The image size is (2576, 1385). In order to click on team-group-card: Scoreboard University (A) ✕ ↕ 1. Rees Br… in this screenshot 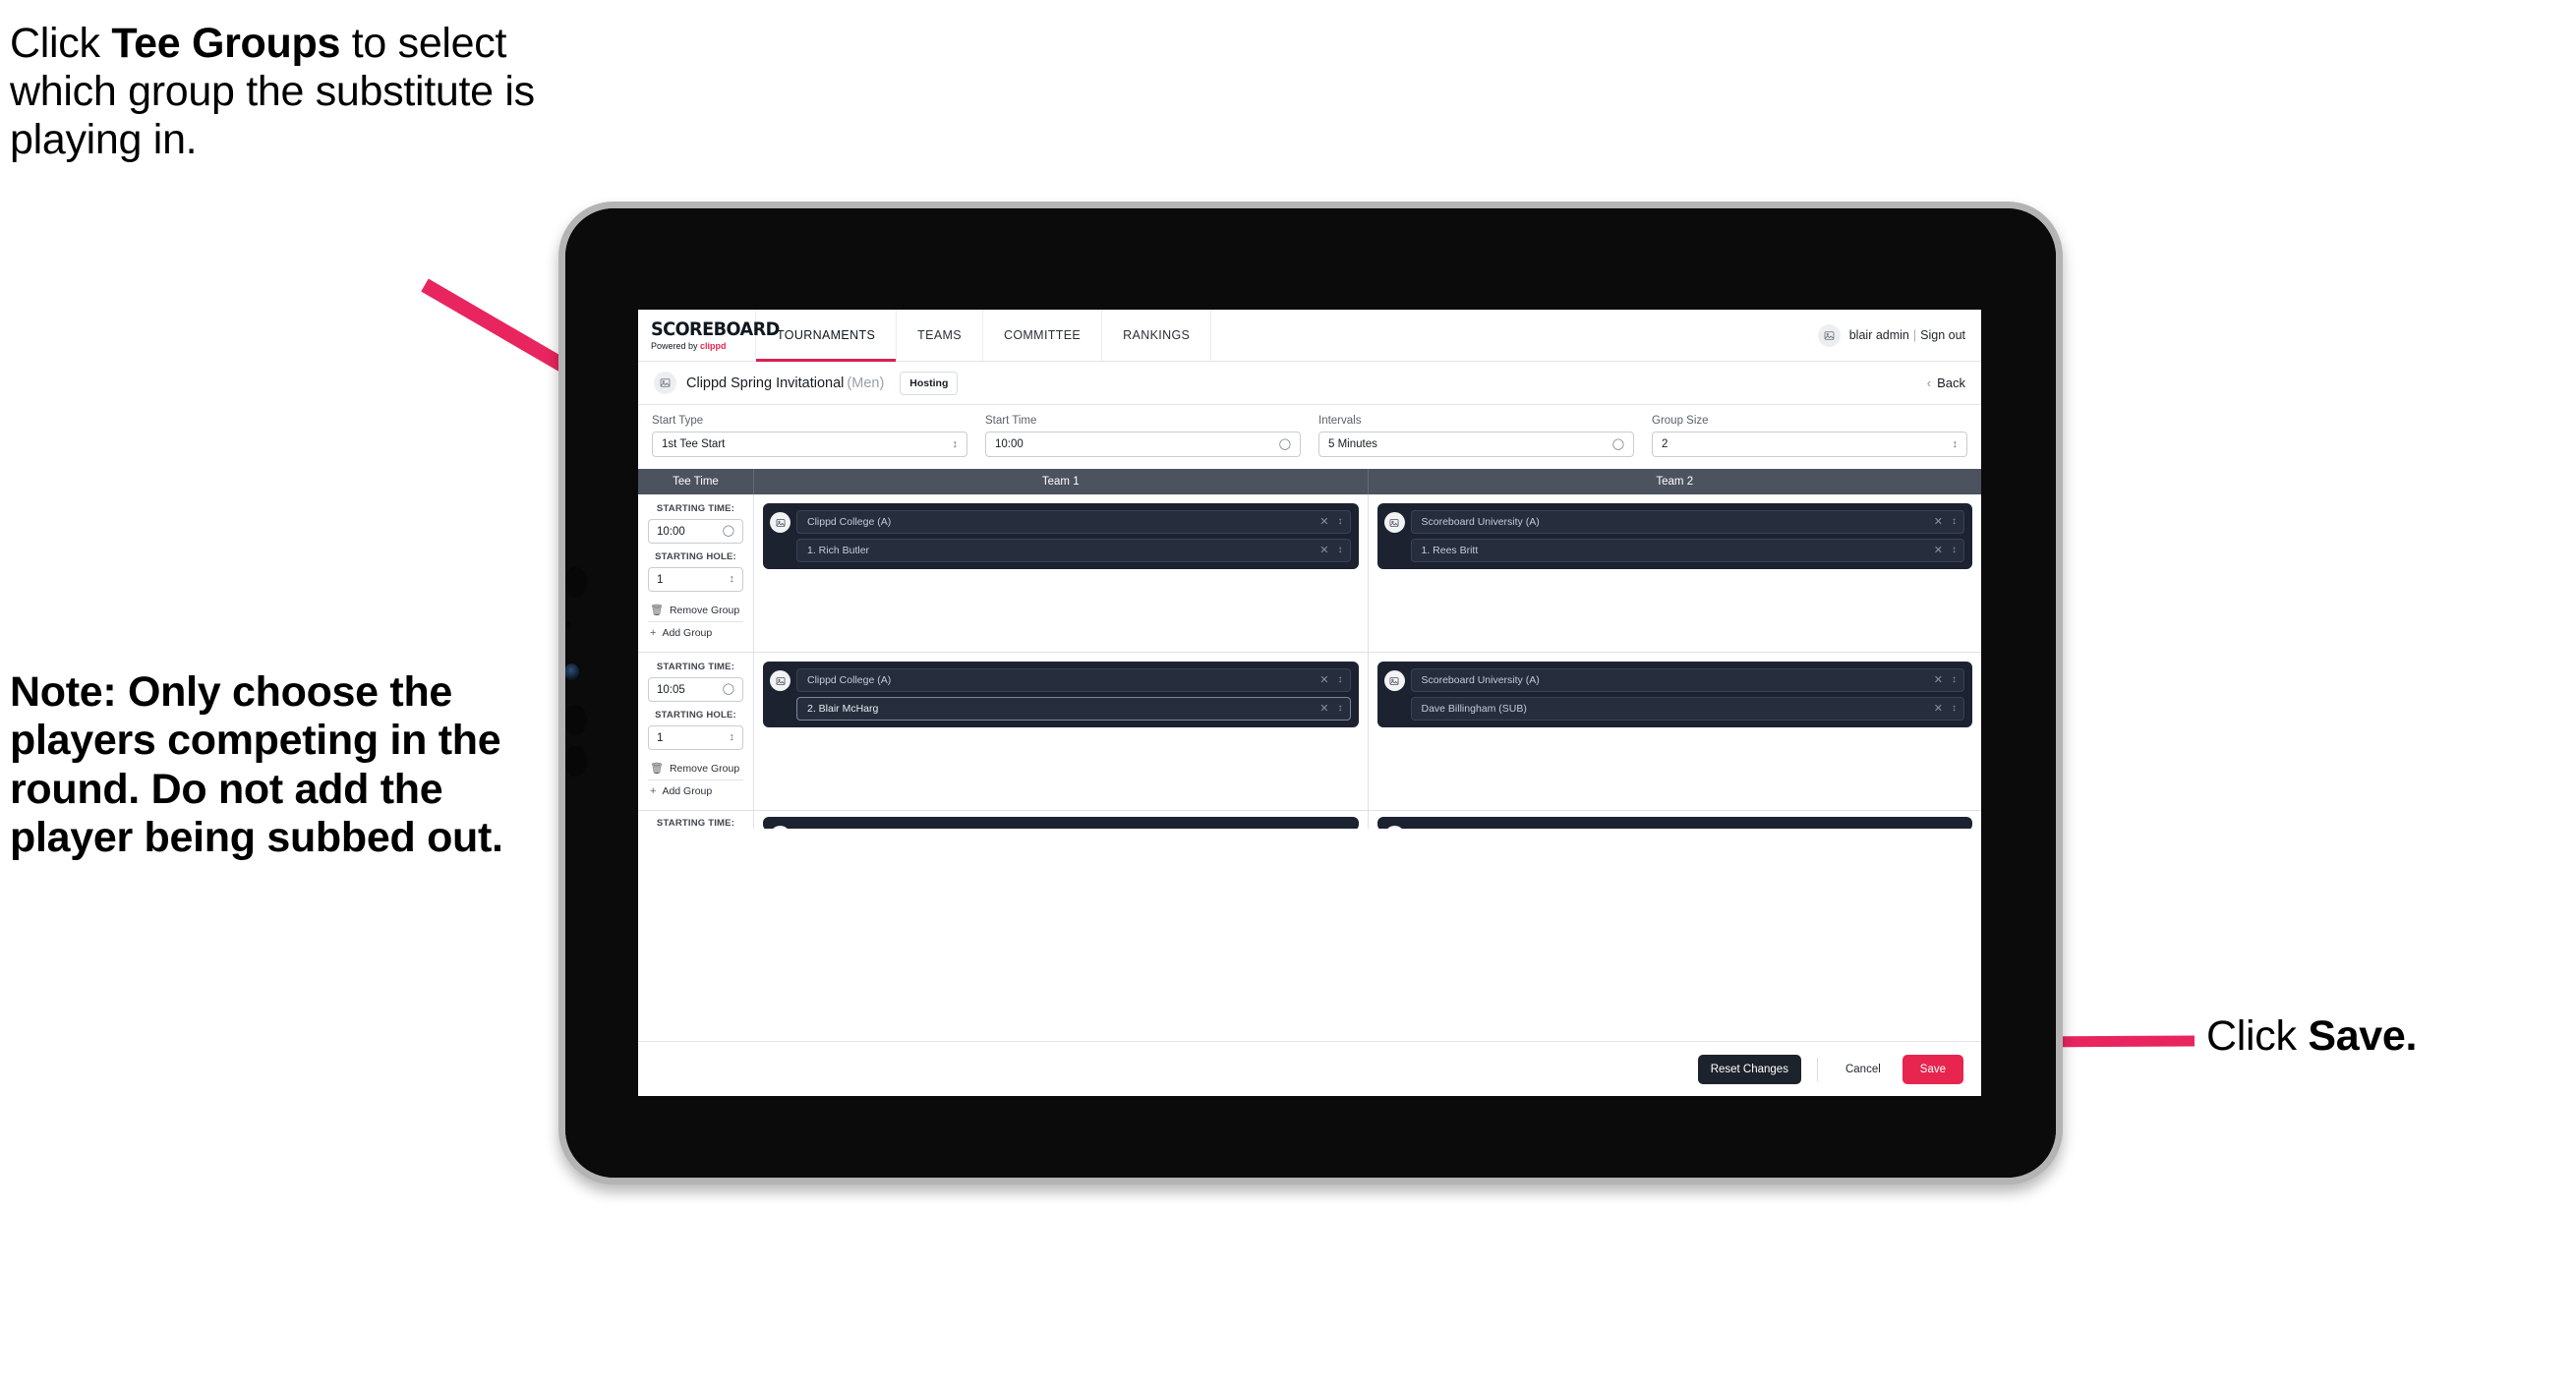, I will do `click(1674, 536)`.